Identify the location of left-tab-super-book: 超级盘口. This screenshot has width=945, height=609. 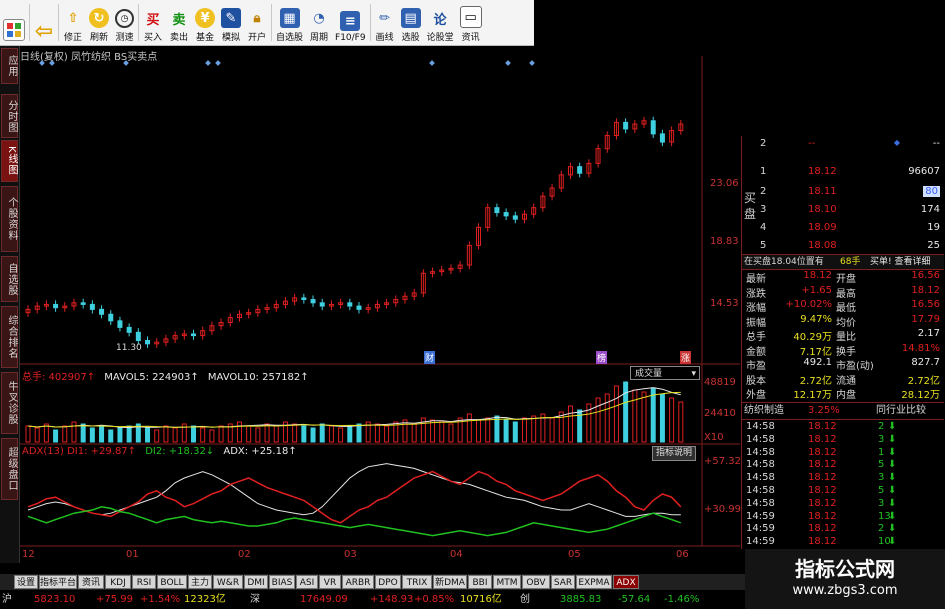
(9, 469).